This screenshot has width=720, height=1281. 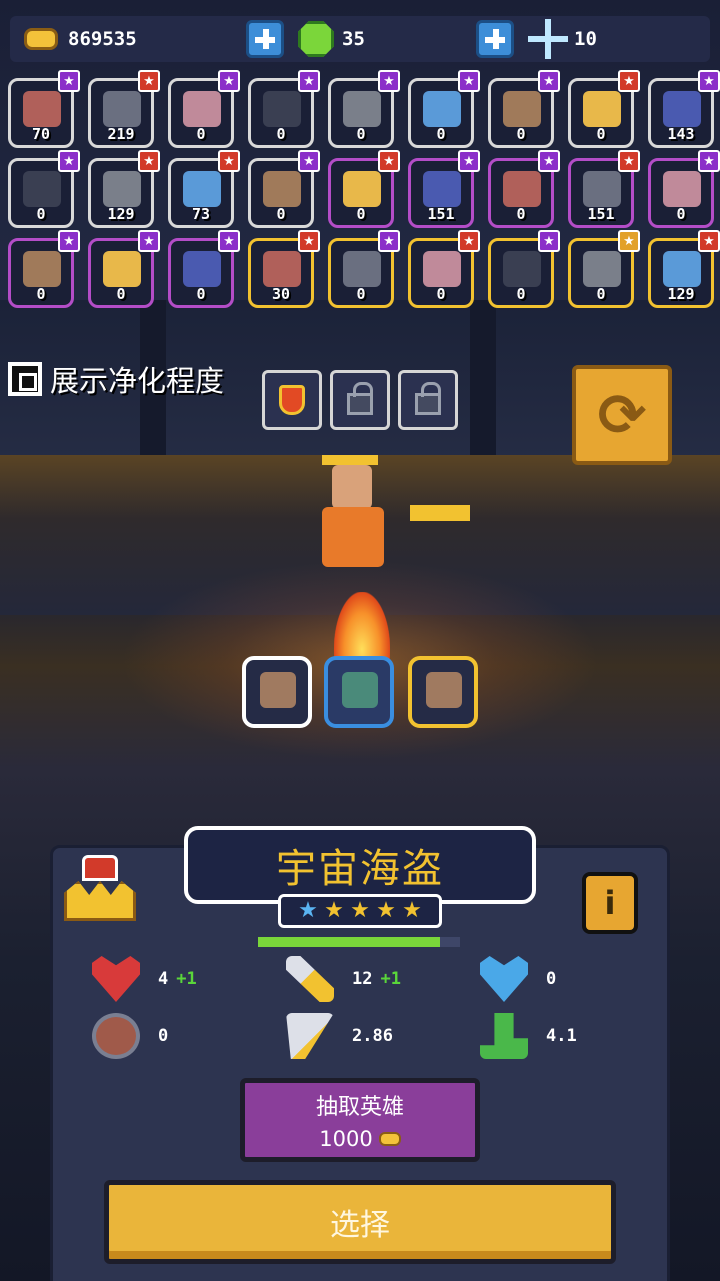 What do you see at coordinates (360, 1139) in the screenshot?
I see `draw-cost: 1000` at bounding box center [360, 1139].